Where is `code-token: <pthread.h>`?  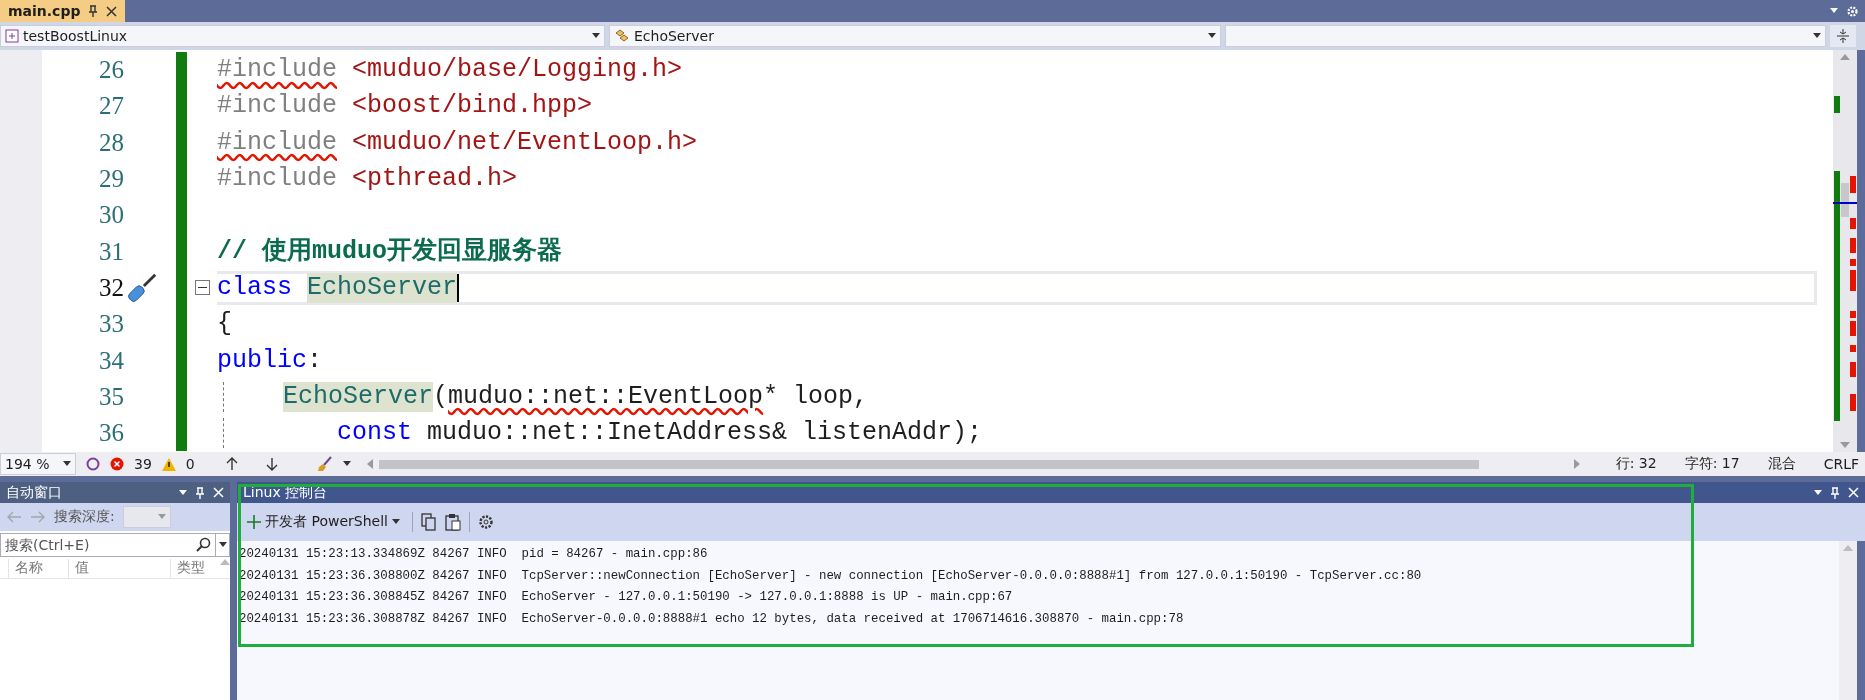 code-token: <pthread.h> is located at coordinates (434, 179).